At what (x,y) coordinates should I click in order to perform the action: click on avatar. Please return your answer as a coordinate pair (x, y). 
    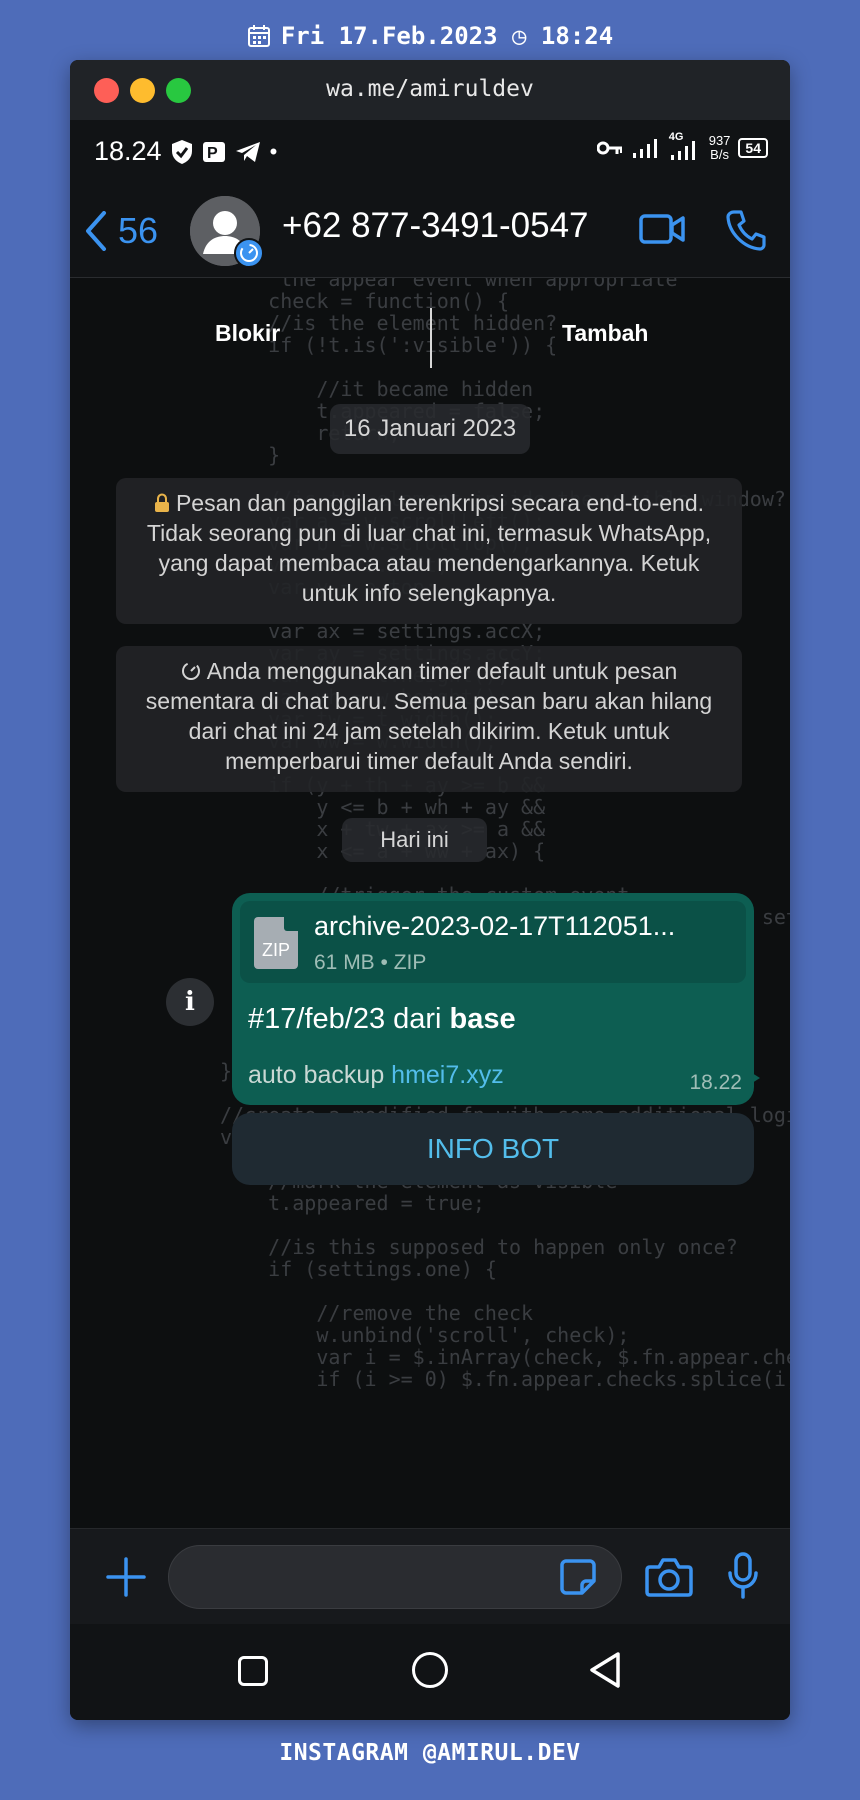
    Looking at the image, I should click on (227, 232).